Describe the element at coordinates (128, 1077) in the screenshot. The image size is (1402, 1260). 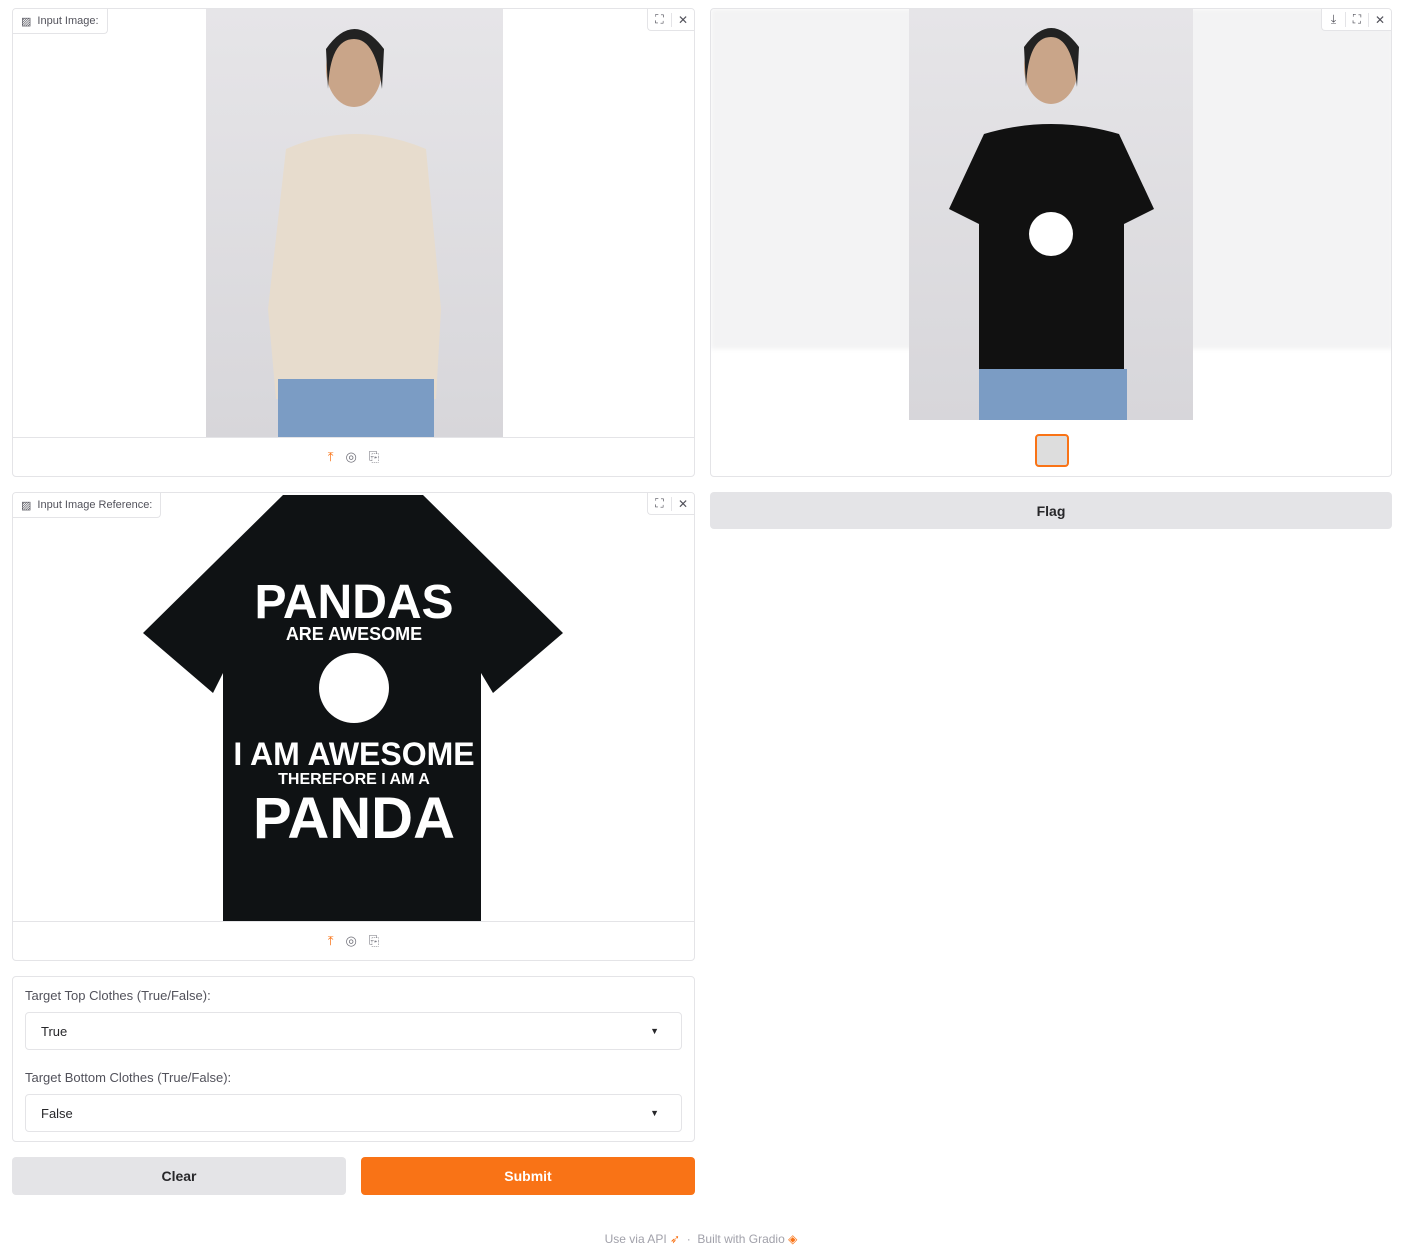
I see `bottom-clothes-label: Target Bottom Clothes (True/False):` at that location.